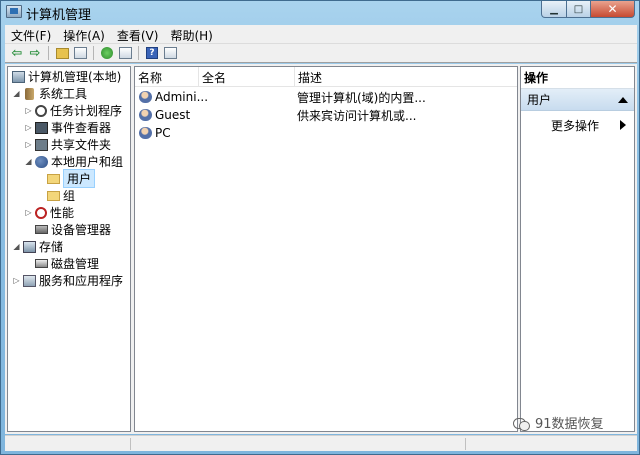 Image resolution: width=640 pixels, height=455 pixels. I want to click on minimize-button: ▁, so click(554, 9).